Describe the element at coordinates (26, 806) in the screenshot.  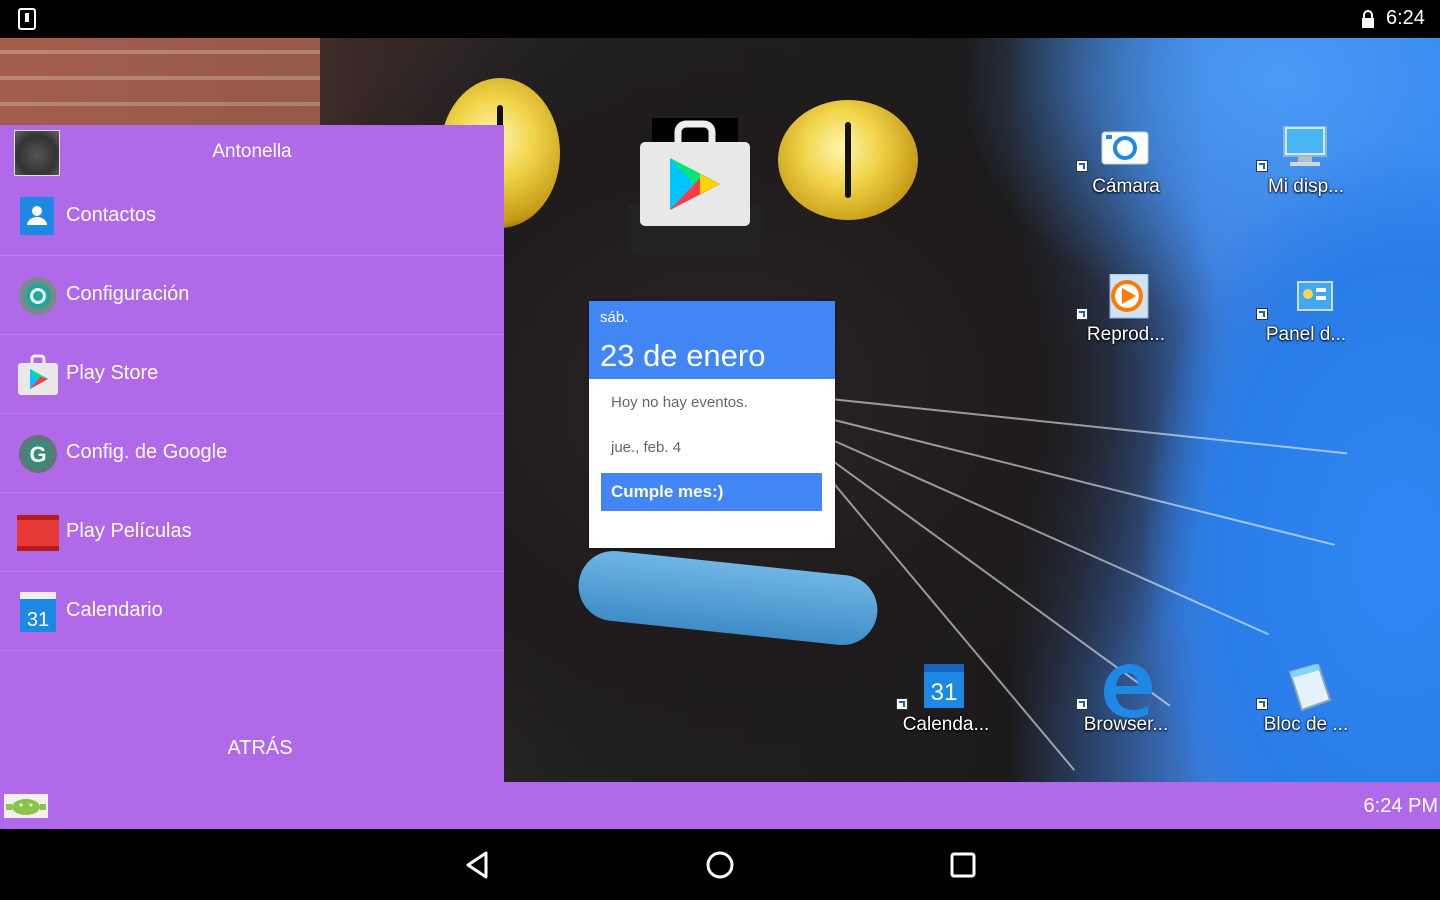
I see `android-start-icon` at that location.